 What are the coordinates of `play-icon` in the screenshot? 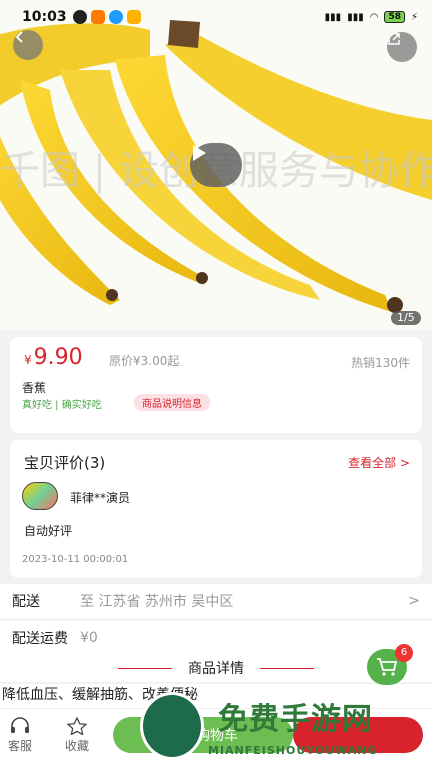 It's located at (199, 153).